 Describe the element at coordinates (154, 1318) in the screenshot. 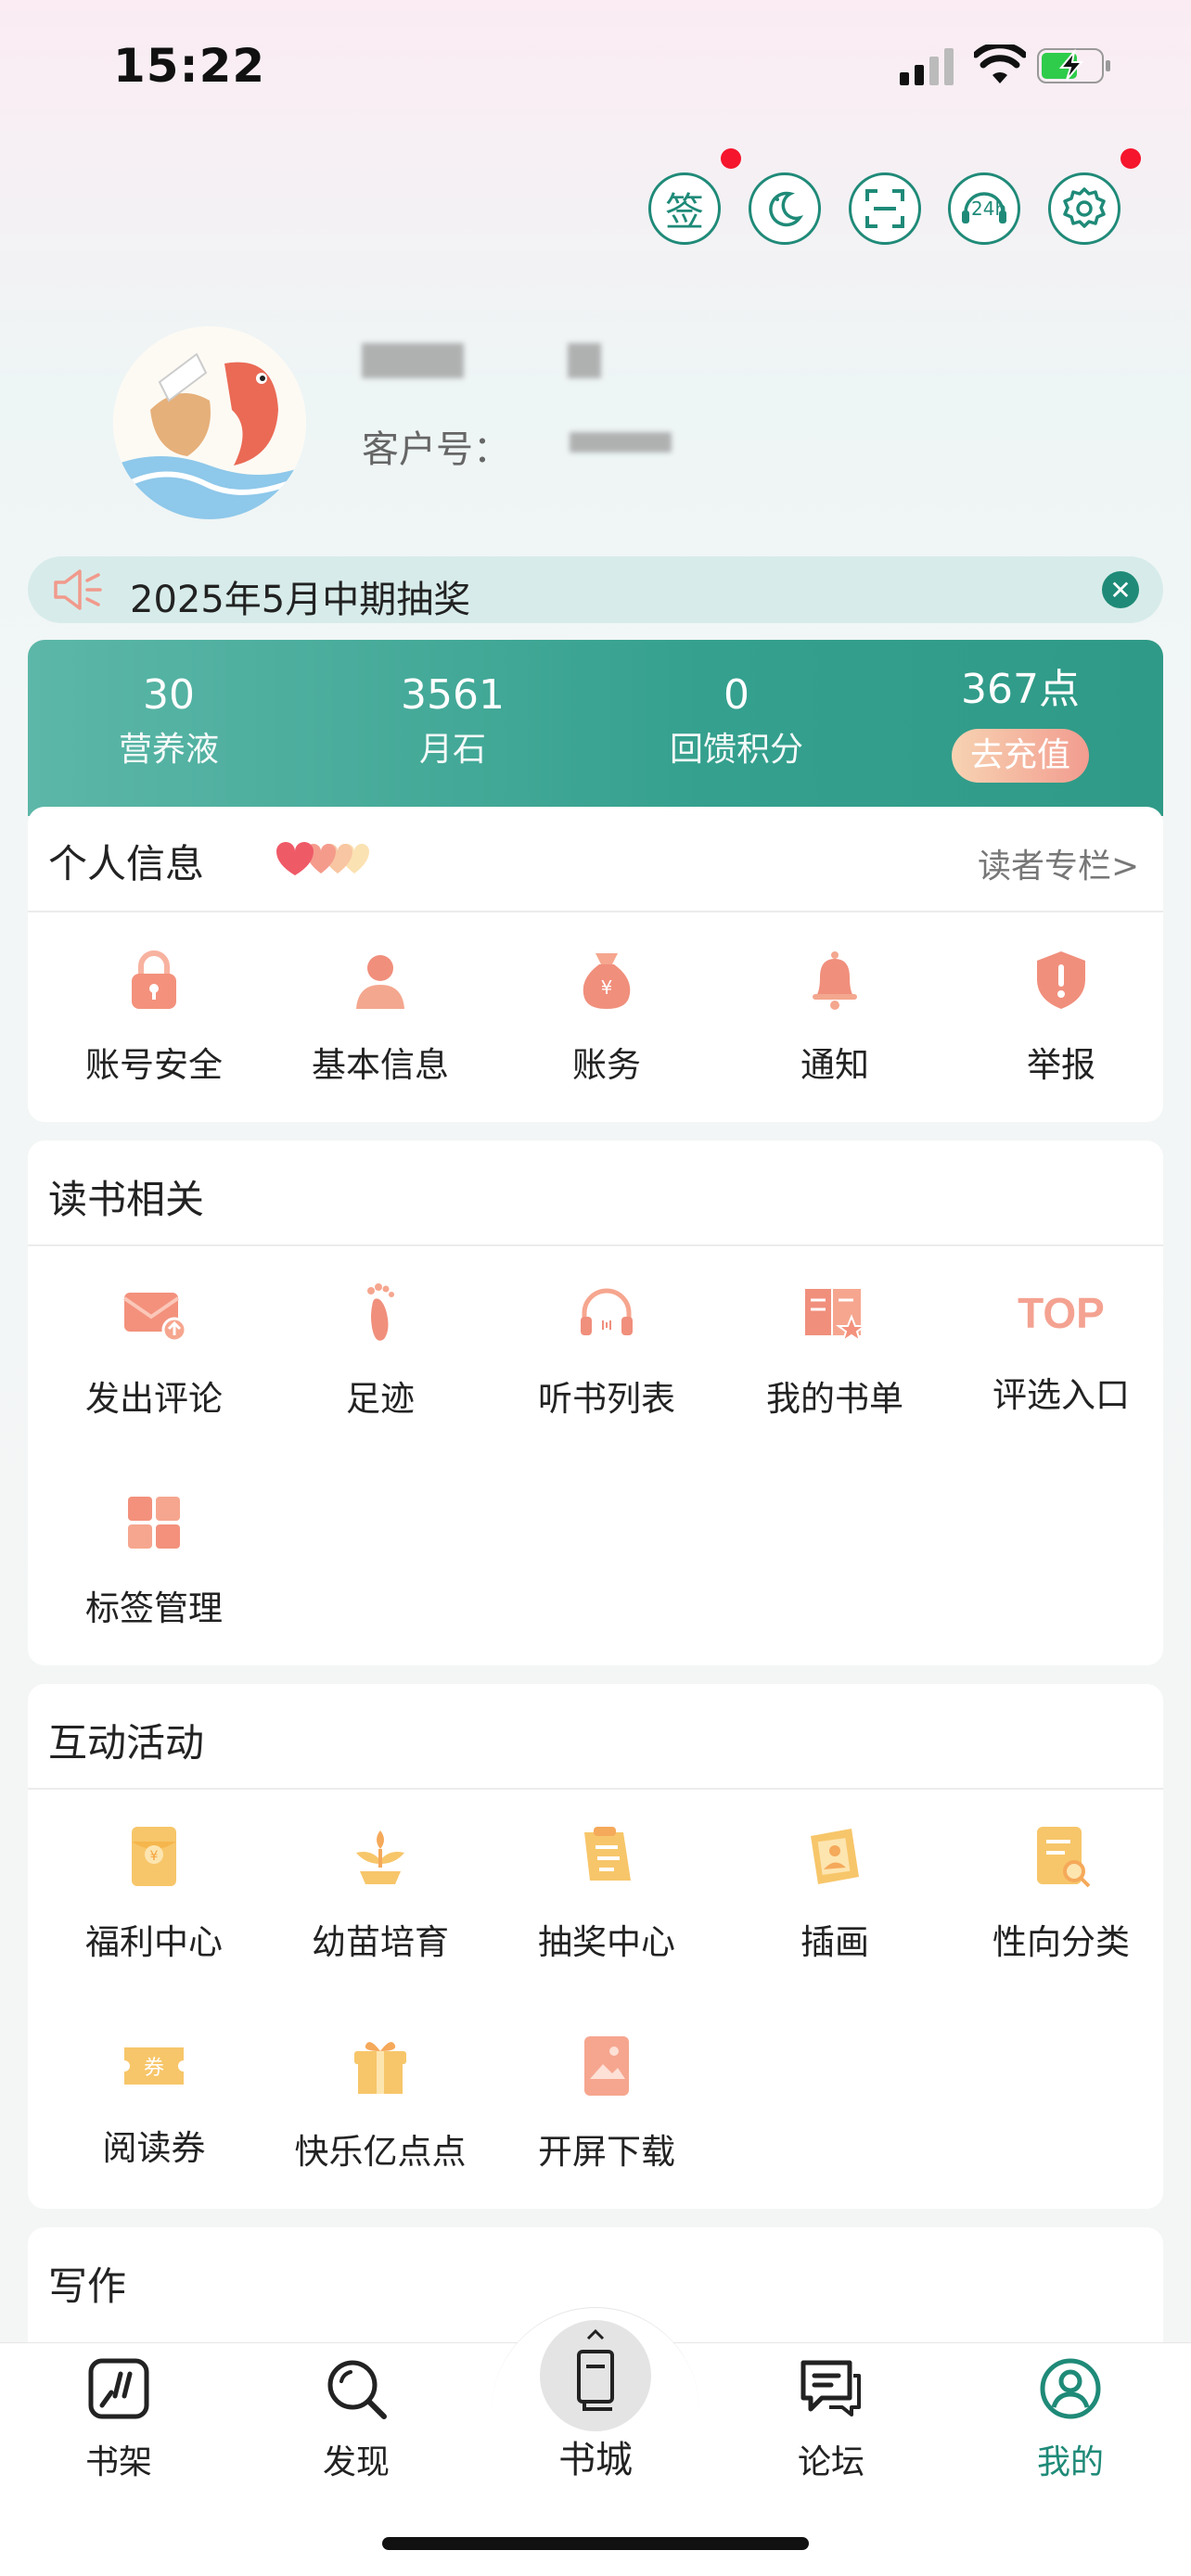

I see `comment-mail-icon` at that location.